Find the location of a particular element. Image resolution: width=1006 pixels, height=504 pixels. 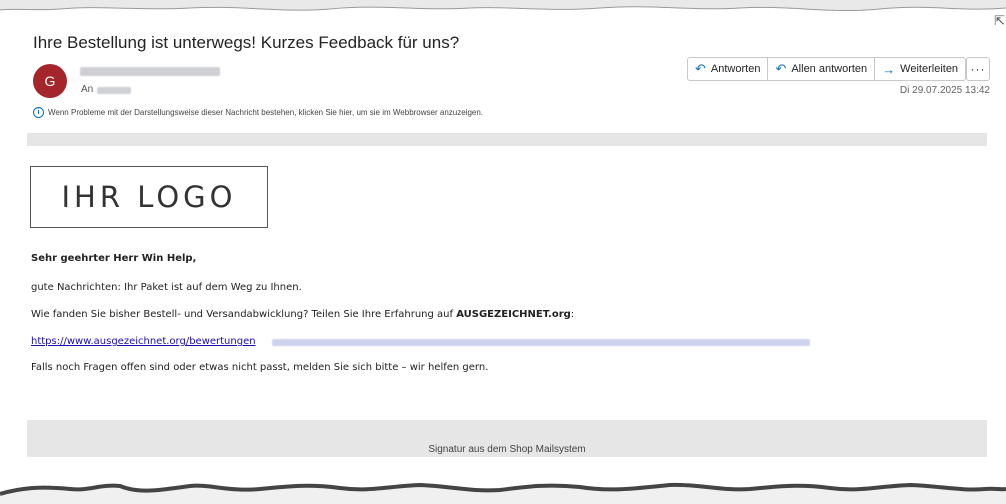

reply-all-arrow-icon: ↶ is located at coordinates (781, 68).